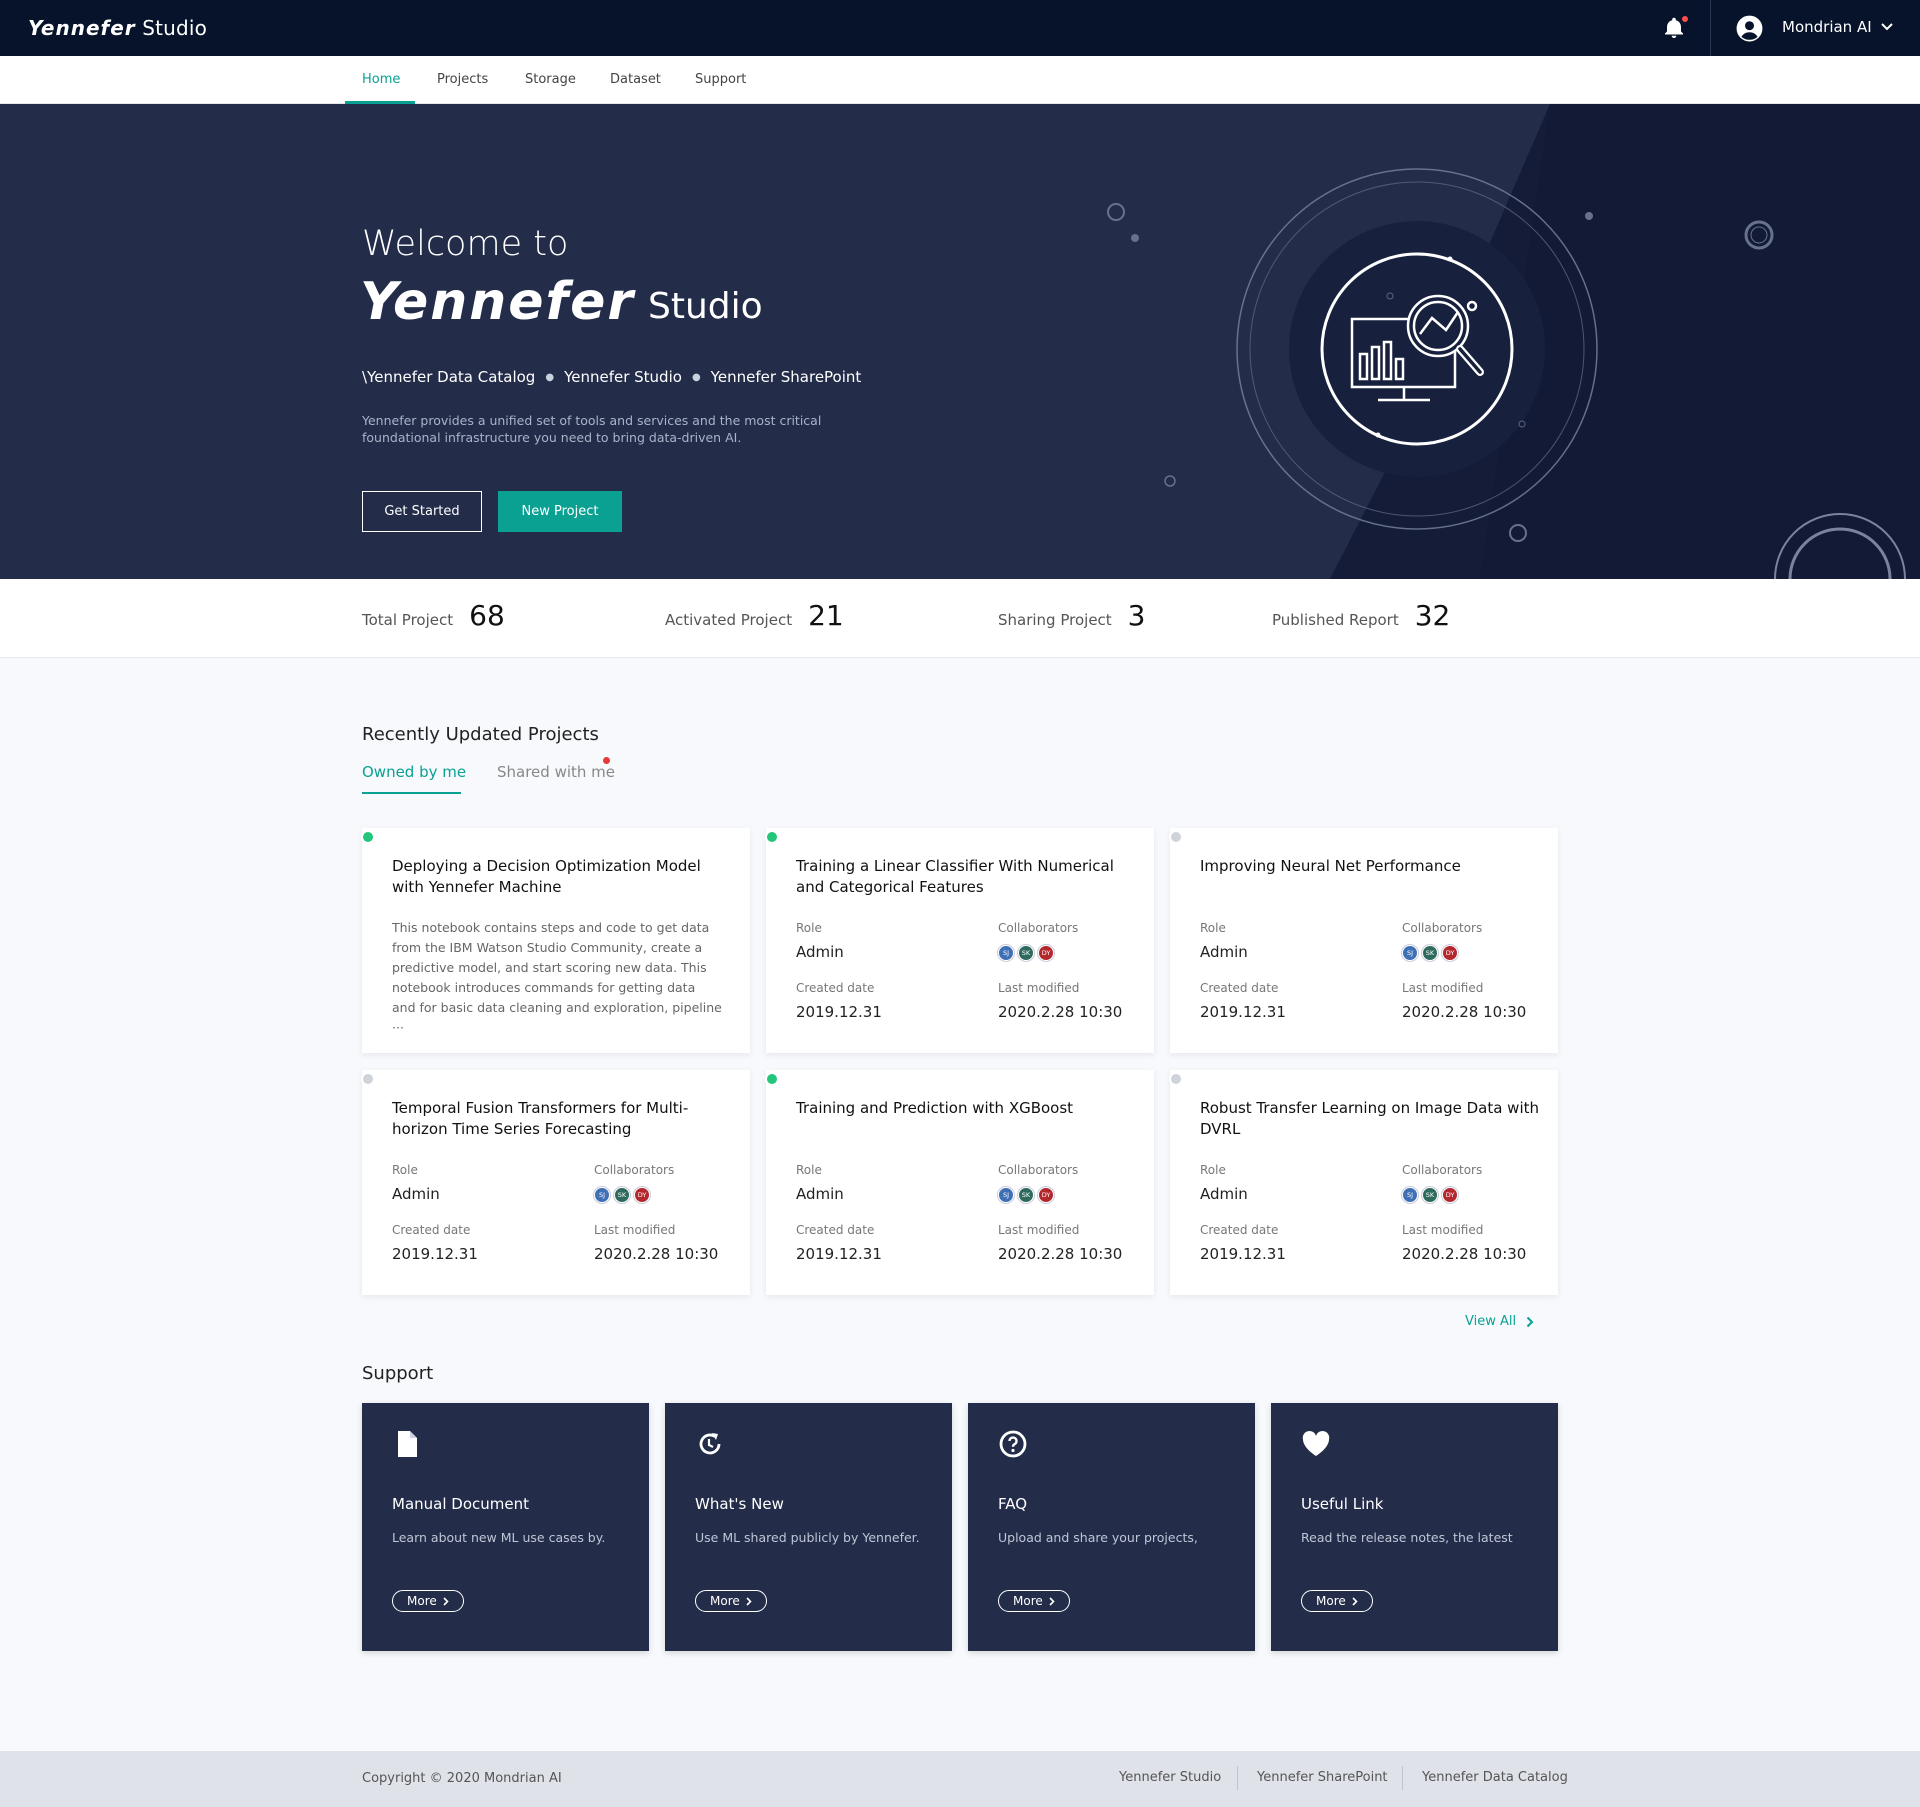  I want to click on user-avatar-icon, so click(1749, 28).